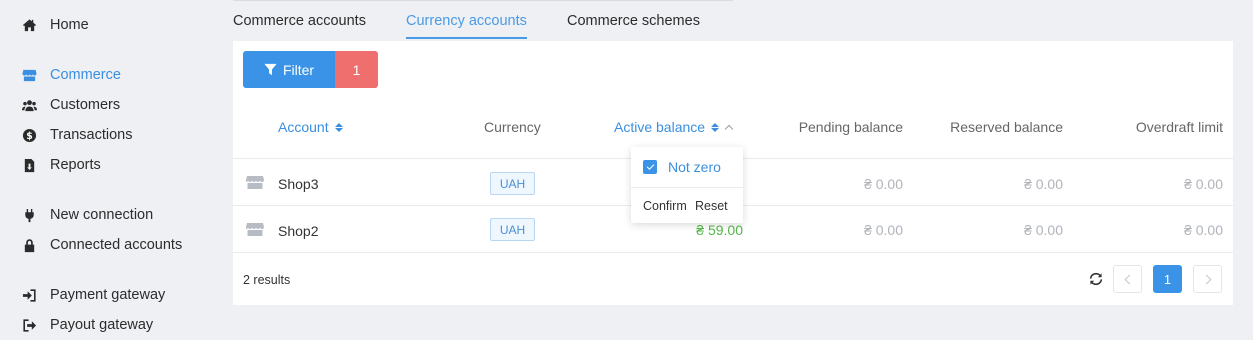 This screenshot has width=1253, height=340. I want to click on column-header-reserved-balance: Reserved balance, so click(1006, 127).